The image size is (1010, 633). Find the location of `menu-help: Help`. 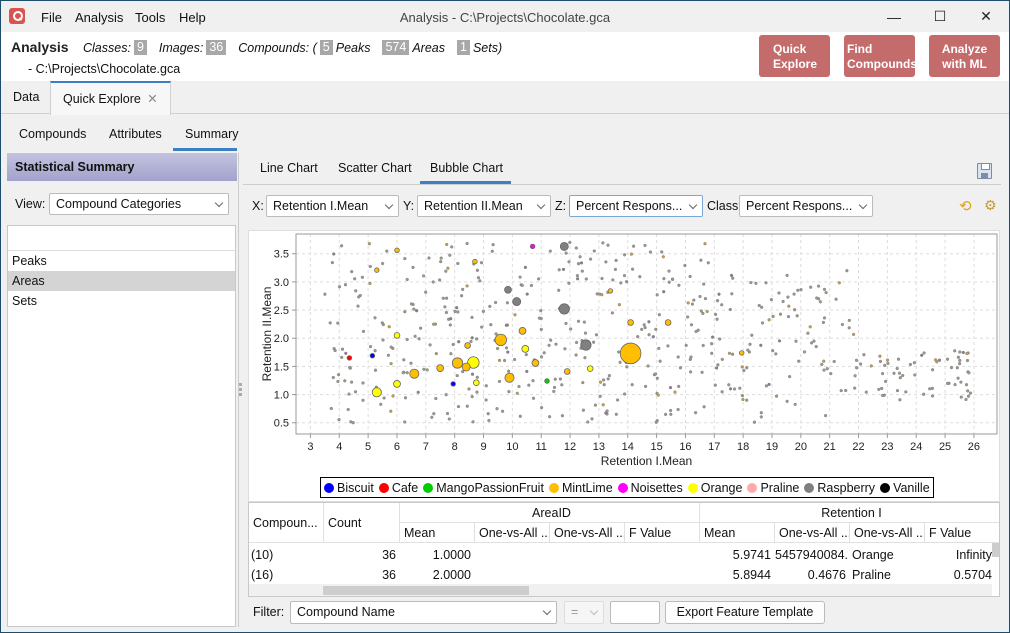

menu-help: Help is located at coordinates (192, 17).